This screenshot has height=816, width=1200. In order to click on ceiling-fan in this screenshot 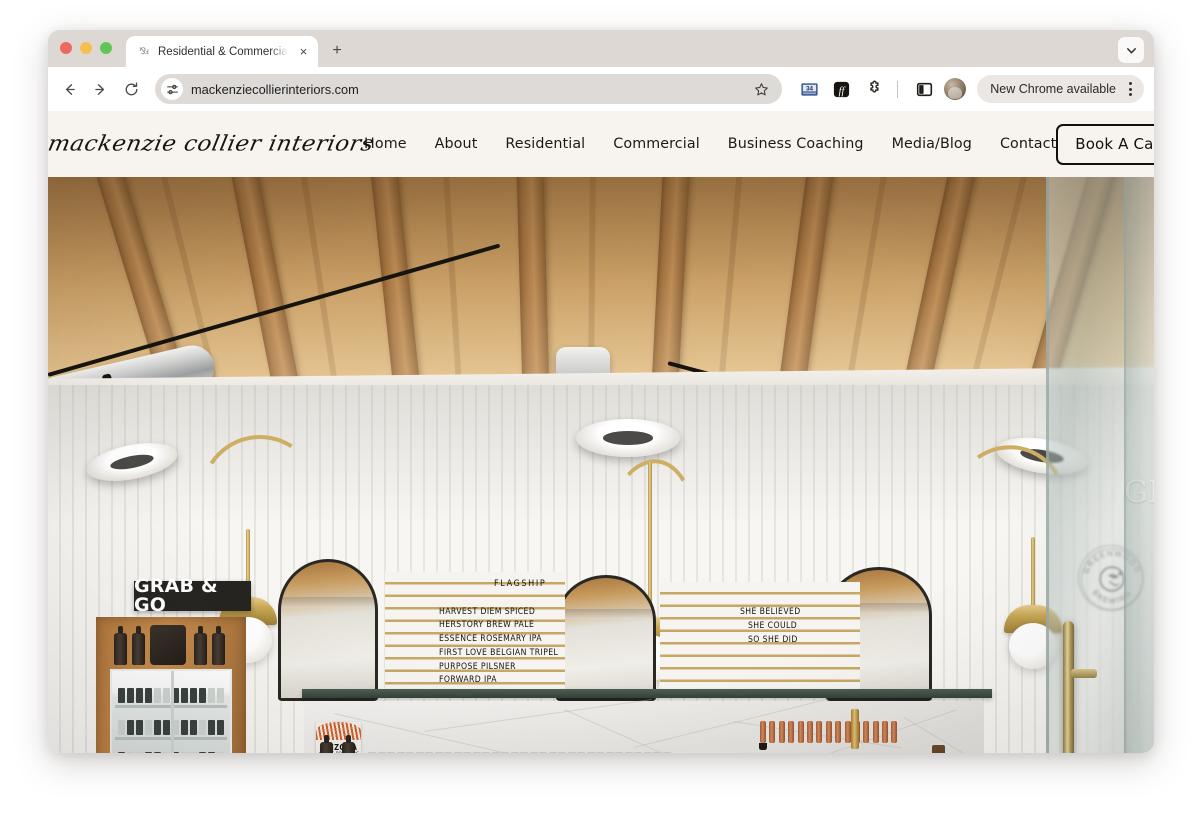, I will do `click(628, 438)`.